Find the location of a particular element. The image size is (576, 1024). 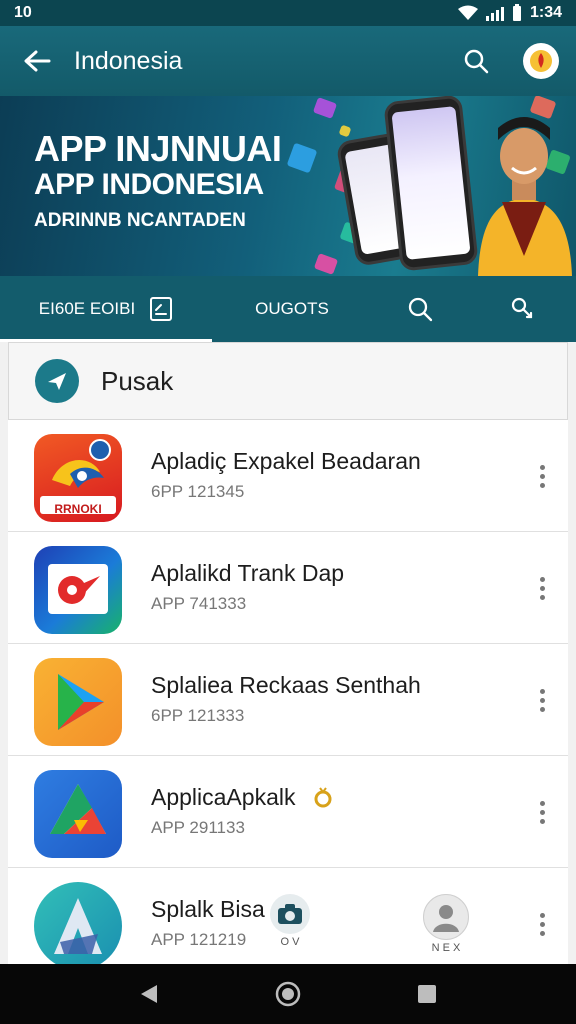

tab-search is located at coordinates (420, 309).